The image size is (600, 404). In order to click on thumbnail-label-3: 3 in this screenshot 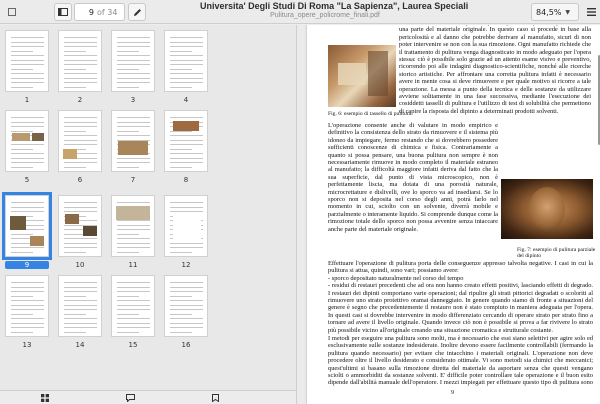, I will do `click(133, 100)`.